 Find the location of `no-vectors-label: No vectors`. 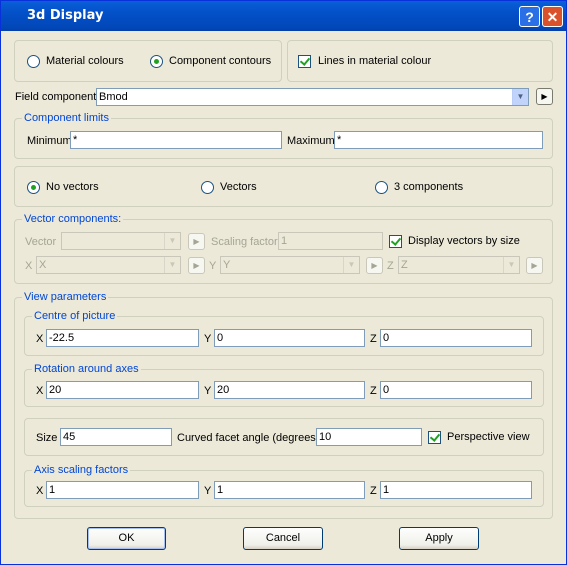

no-vectors-label: No vectors is located at coordinates (72, 187).